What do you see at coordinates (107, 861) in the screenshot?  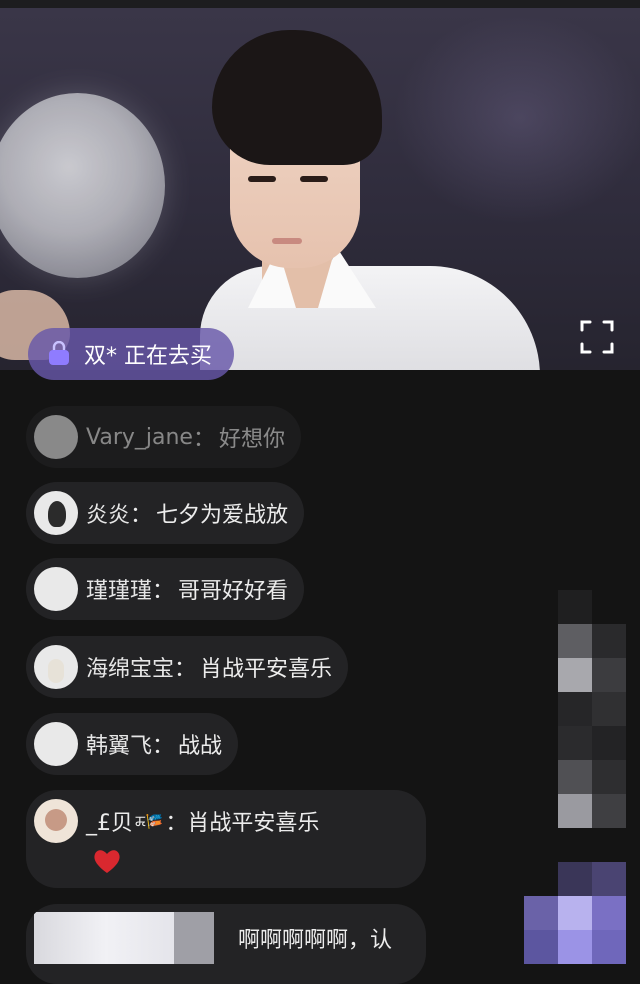 I see `heart-icon` at bounding box center [107, 861].